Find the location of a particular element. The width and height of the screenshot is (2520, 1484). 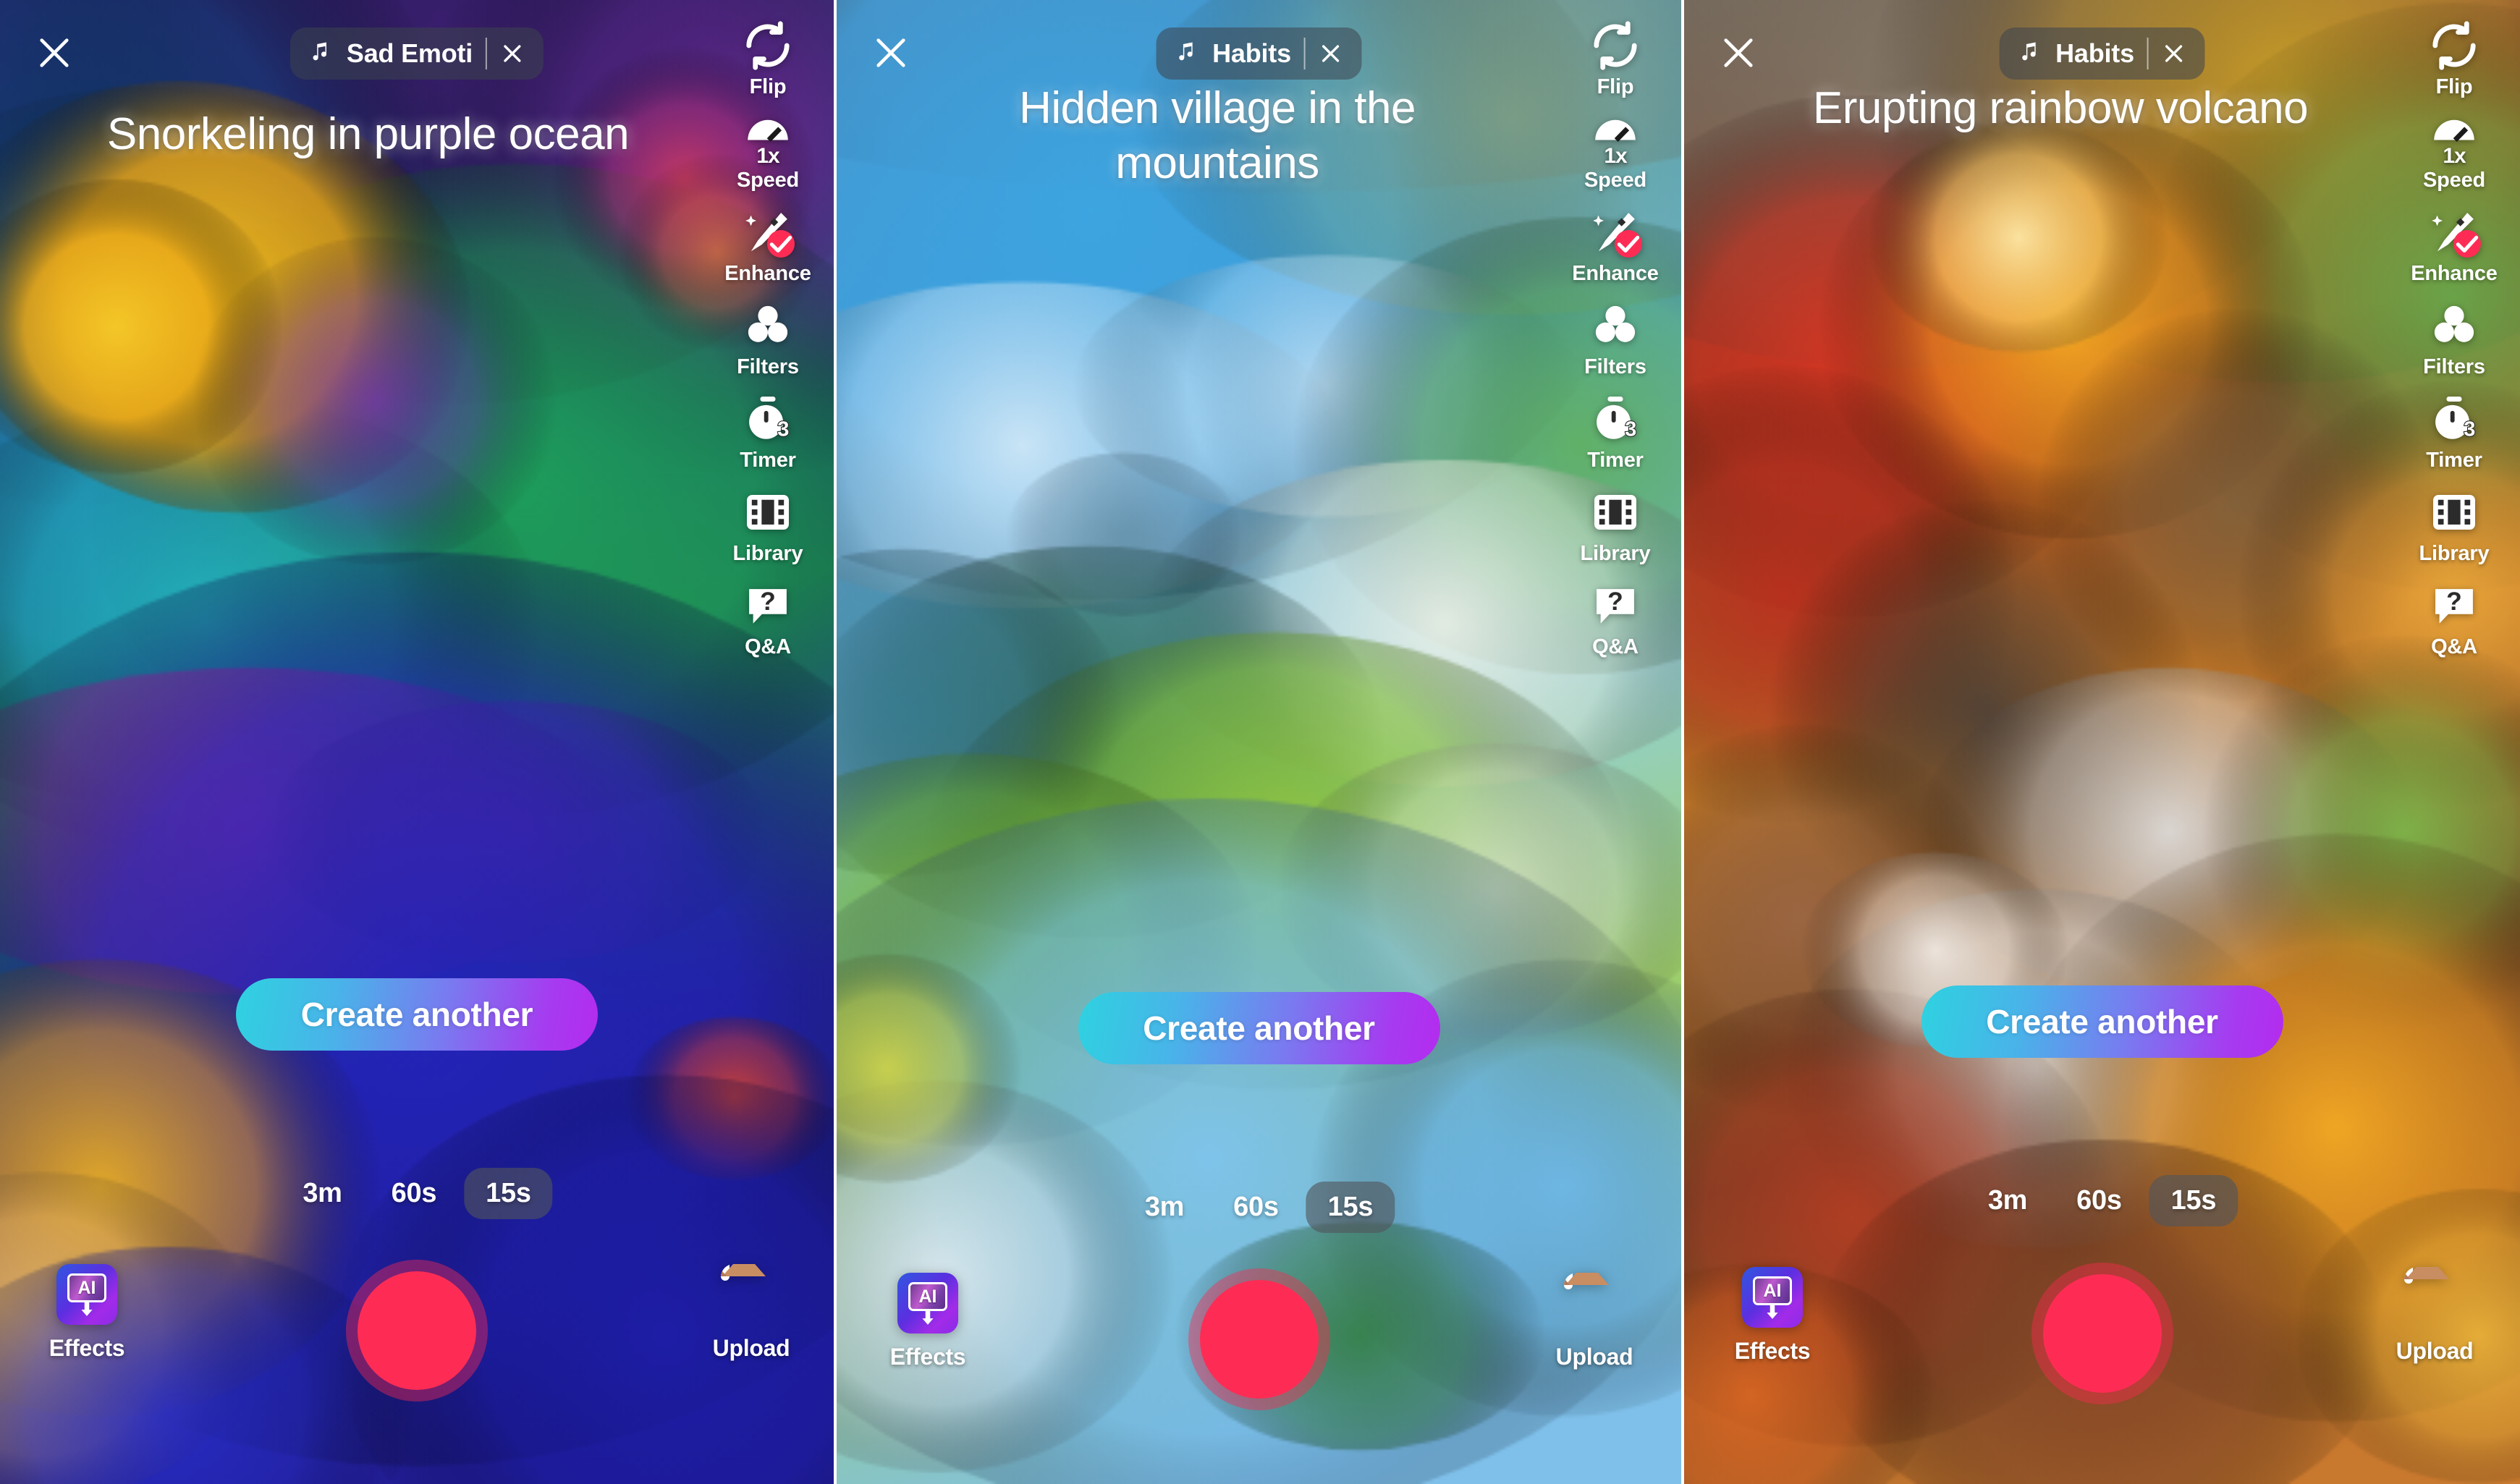

photo-gallery-icon is located at coordinates (2434, 1297).